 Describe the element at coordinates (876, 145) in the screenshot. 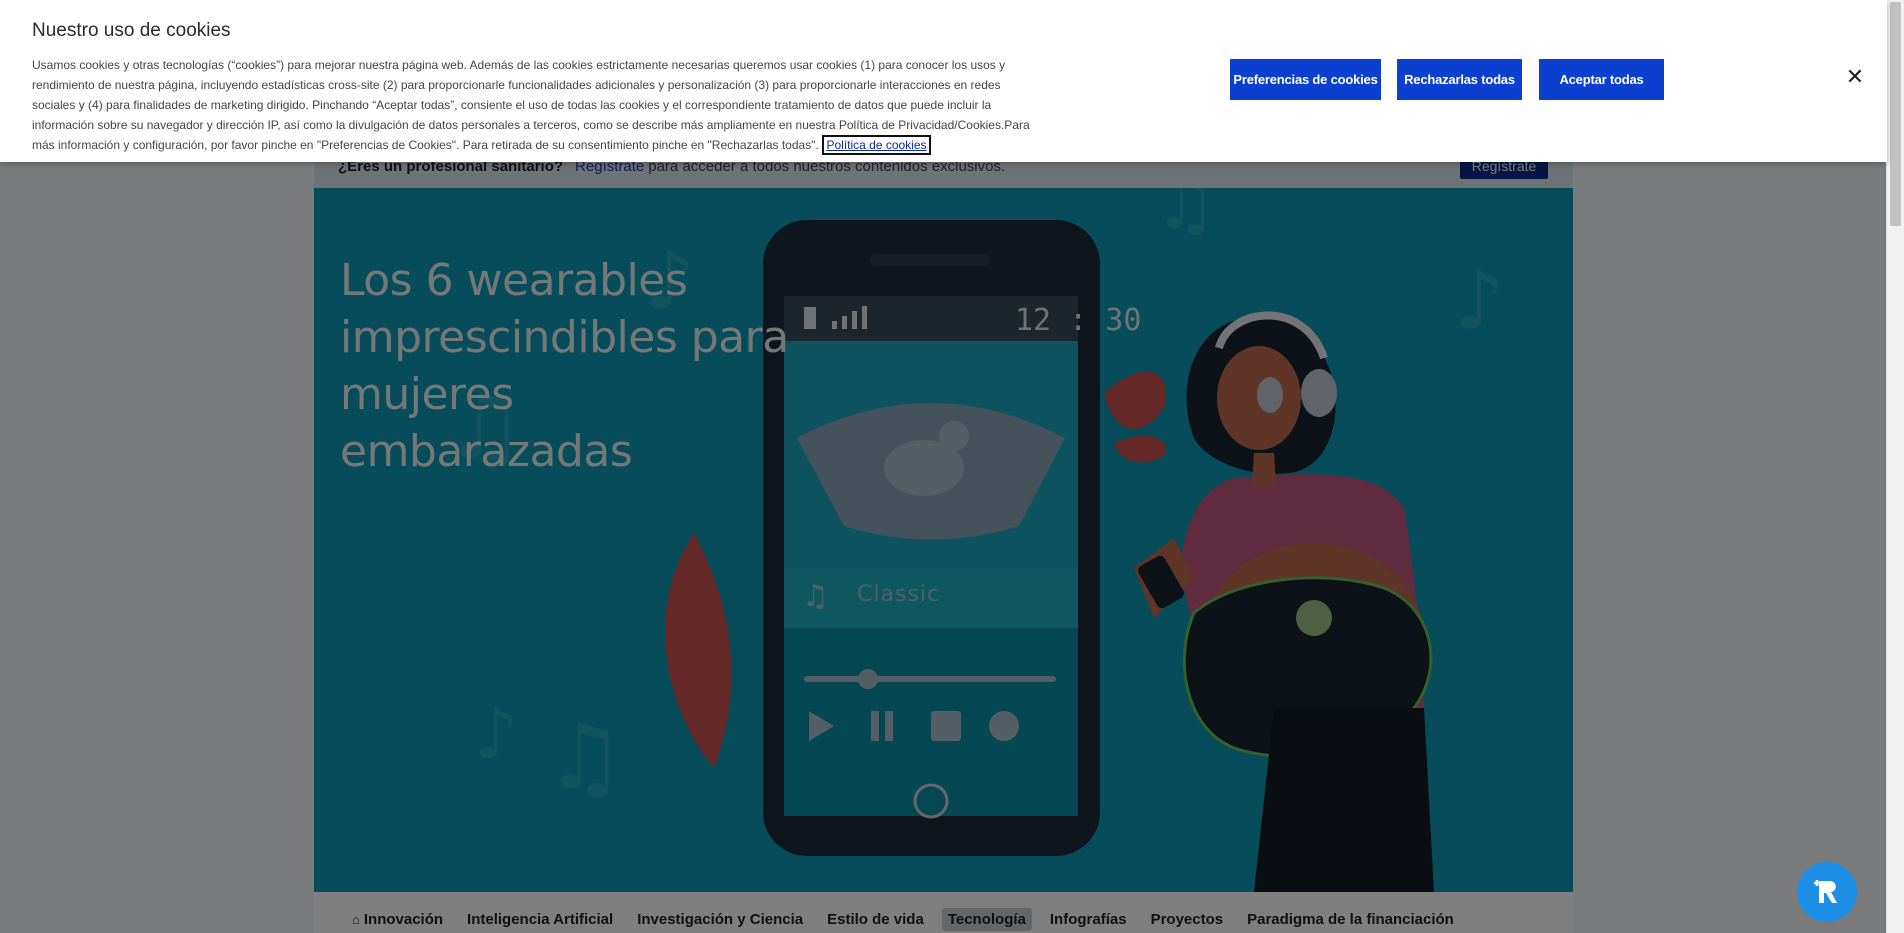

I see `cookie-policy-link: Política de cookies` at that location.